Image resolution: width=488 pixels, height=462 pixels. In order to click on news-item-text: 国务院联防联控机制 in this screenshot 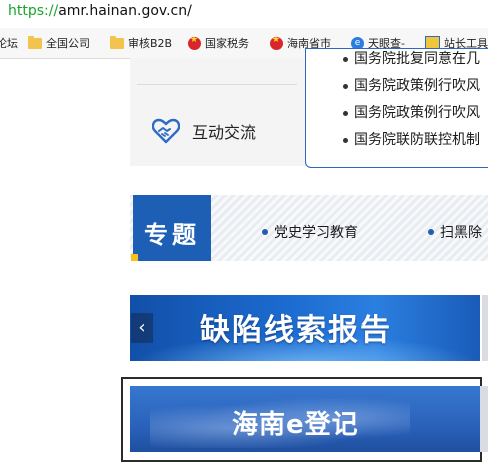, I will do `click(417, 140)`.